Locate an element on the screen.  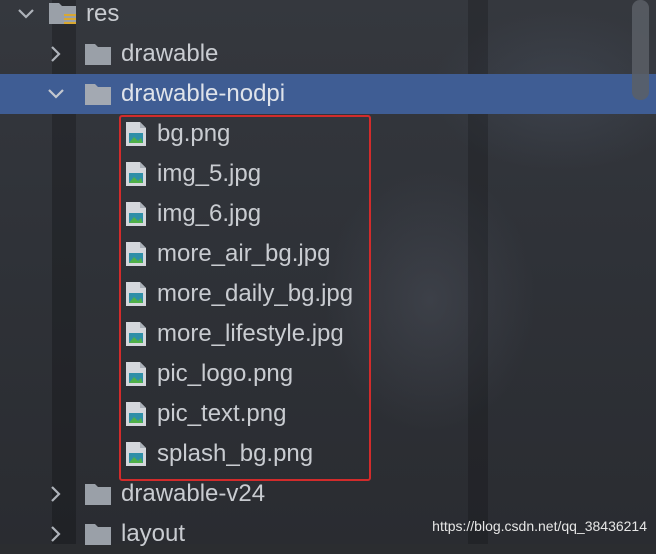
tree-row-file: more_lifestyle.jpg is located at coordinates (328, 334).